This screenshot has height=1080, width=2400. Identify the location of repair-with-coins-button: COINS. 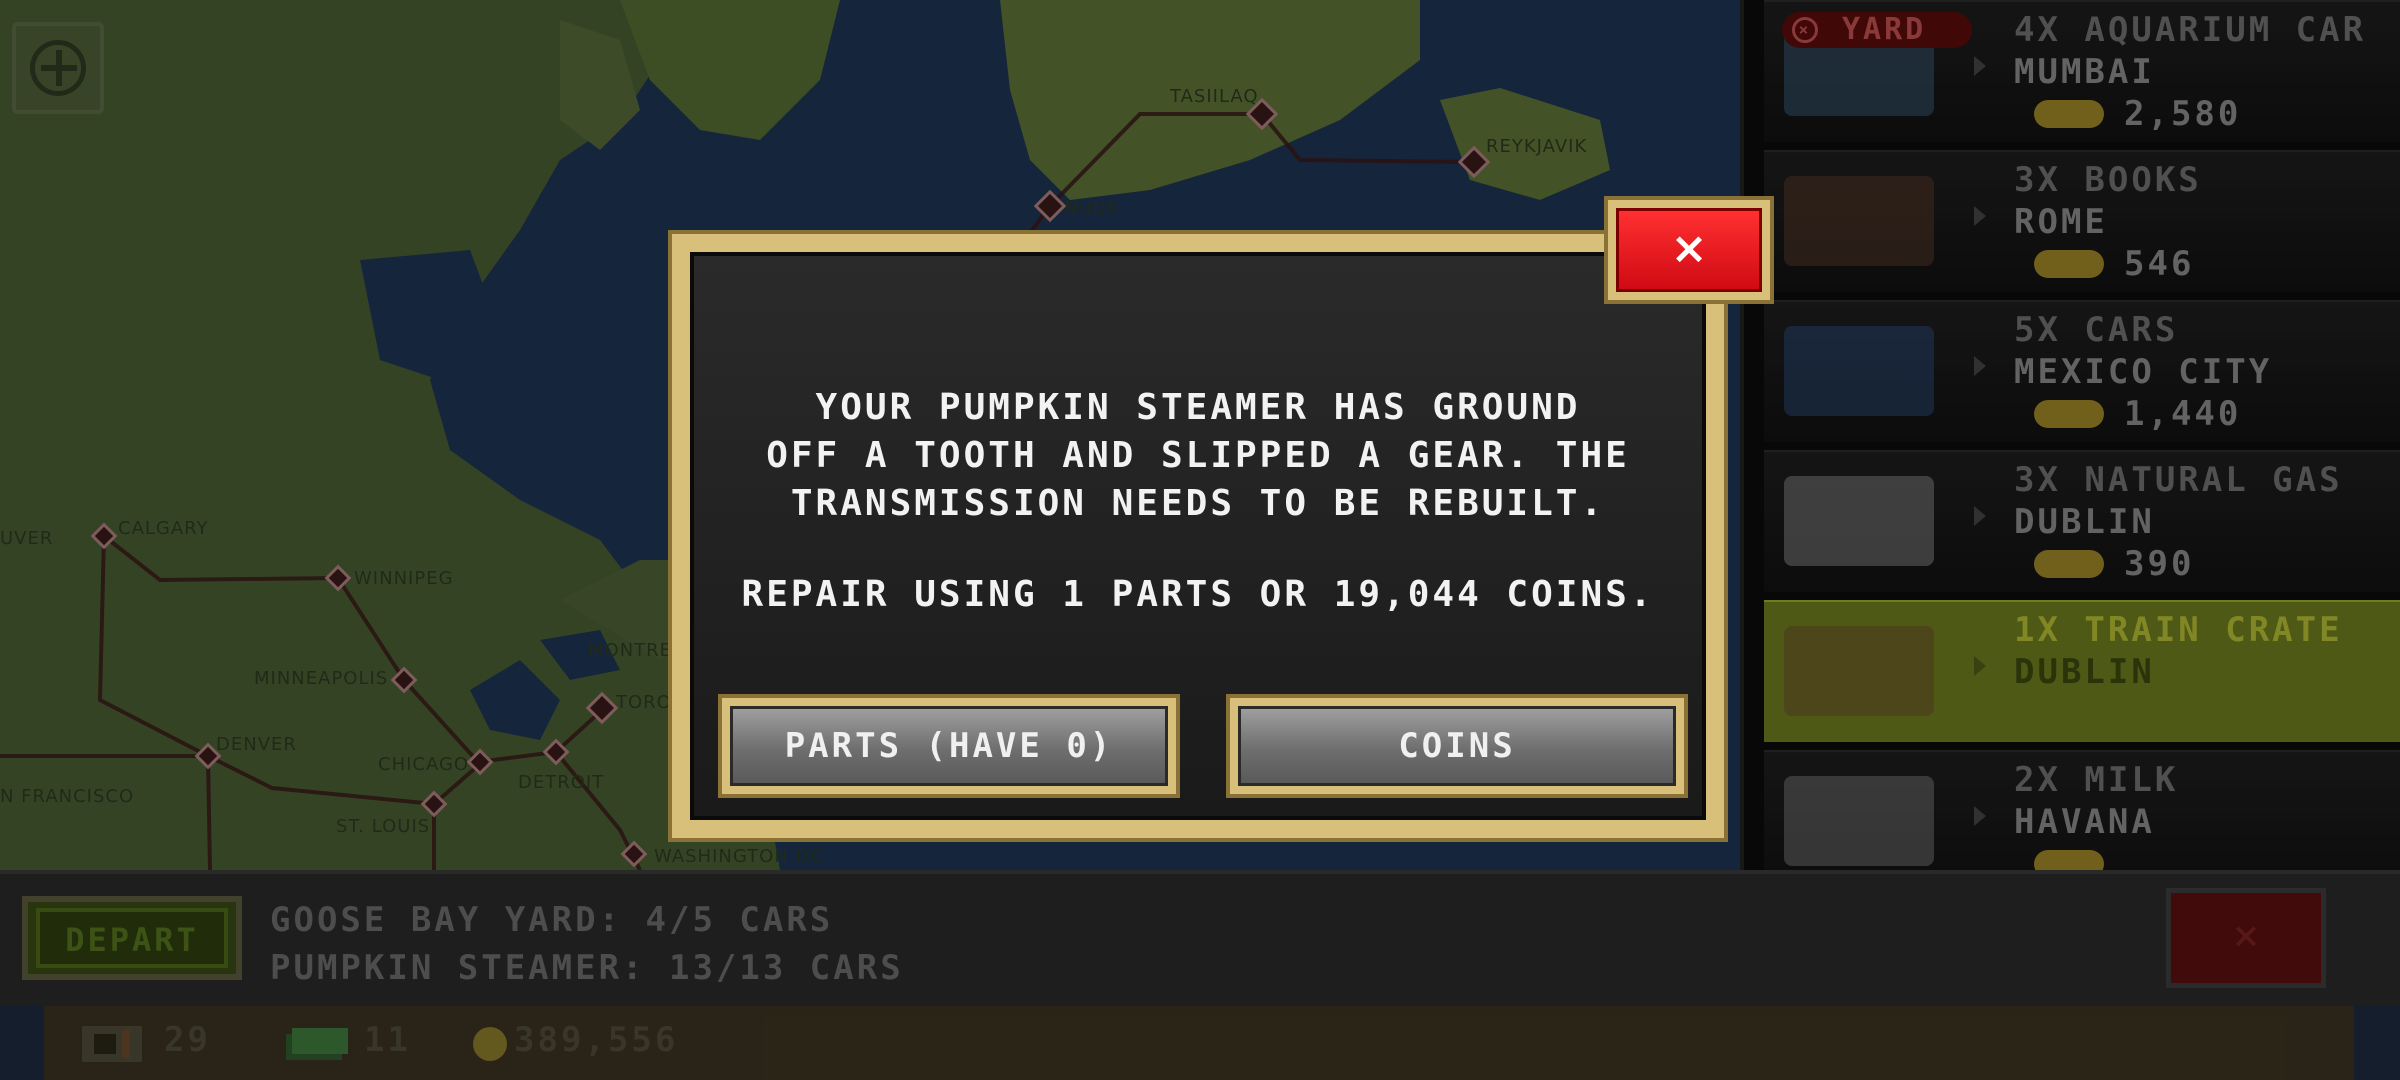
(1457, 746).